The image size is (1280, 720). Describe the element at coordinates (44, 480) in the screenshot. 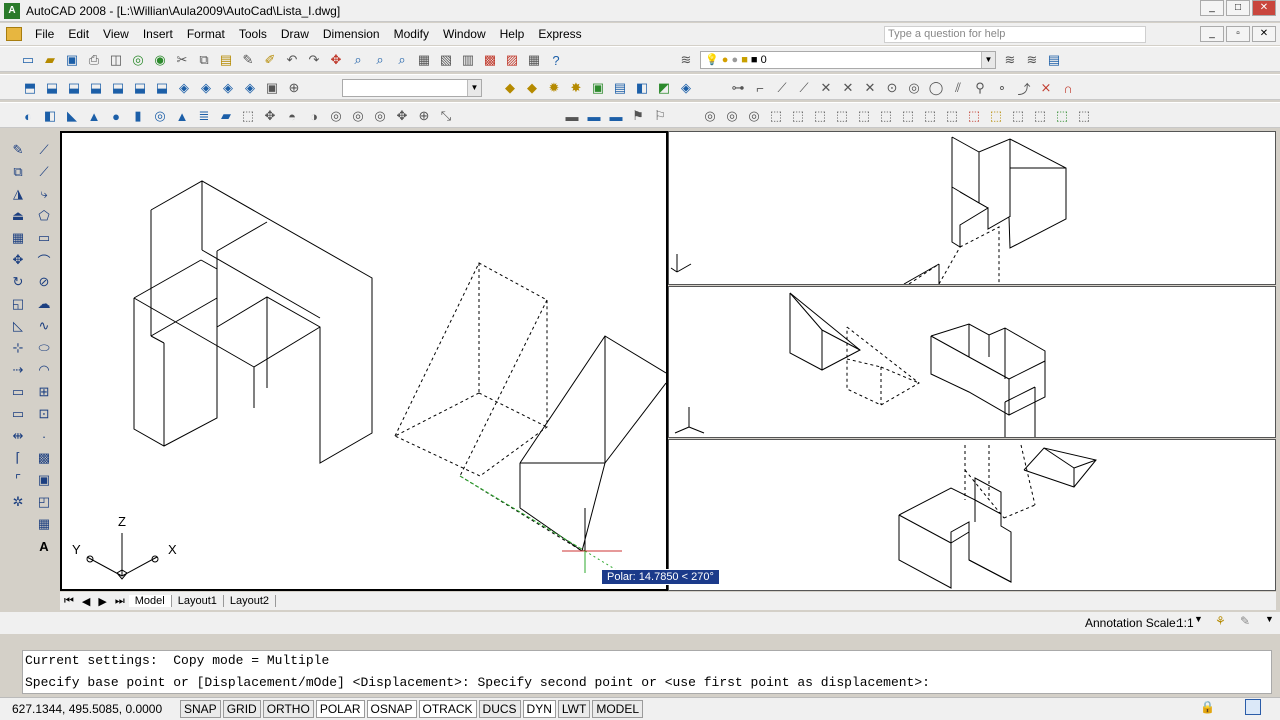

I see `gradient-icon: ▣` at that location.